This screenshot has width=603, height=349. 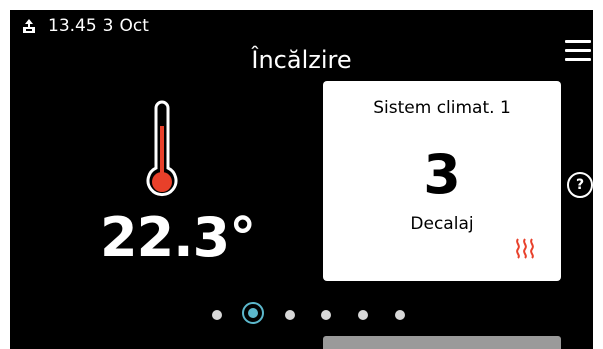 What do you see at coordinates (525, 248) in the screenshot?
I see `heat-waves-icon` at bounding box center [525, 248].